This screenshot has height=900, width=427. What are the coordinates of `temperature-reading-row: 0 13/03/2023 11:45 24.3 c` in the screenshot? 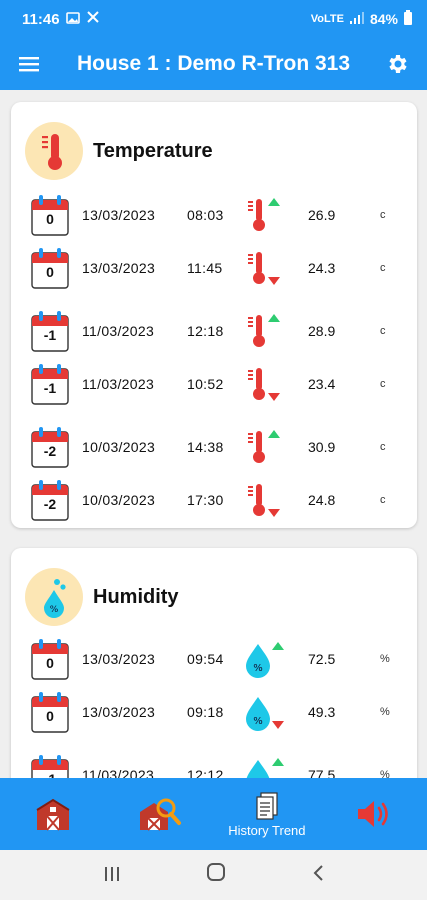 It's located at (216, 269).